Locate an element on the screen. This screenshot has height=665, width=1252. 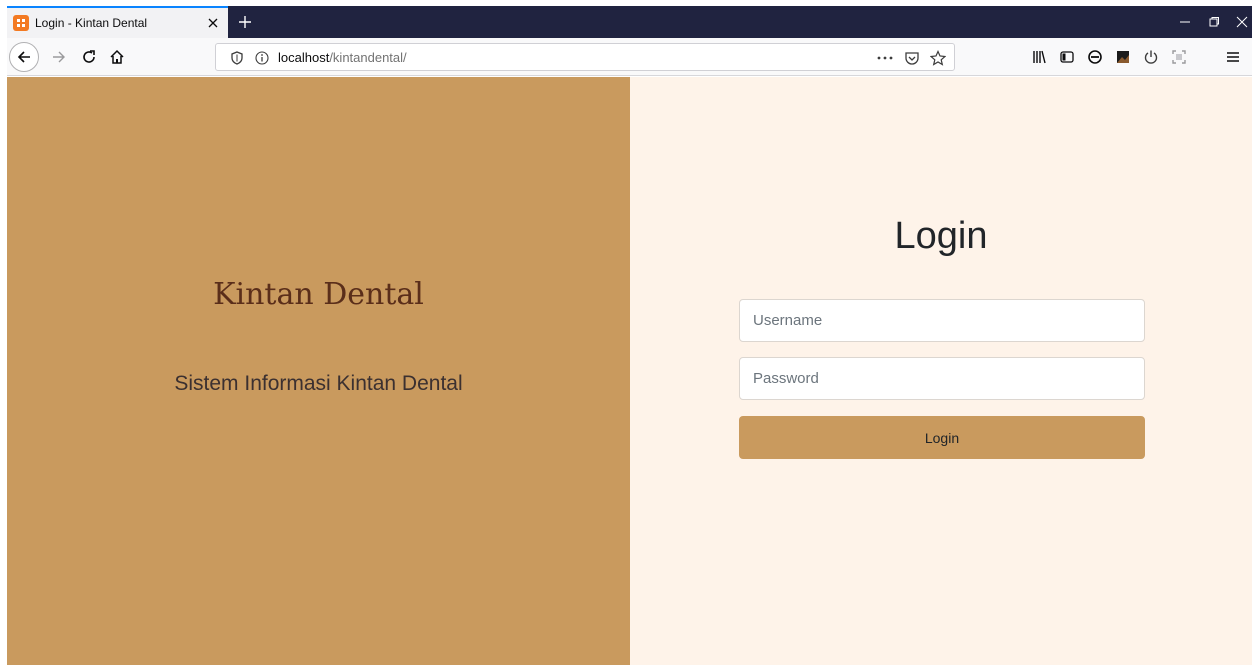
screenshot-icon is located at coordinates (1179, 57).